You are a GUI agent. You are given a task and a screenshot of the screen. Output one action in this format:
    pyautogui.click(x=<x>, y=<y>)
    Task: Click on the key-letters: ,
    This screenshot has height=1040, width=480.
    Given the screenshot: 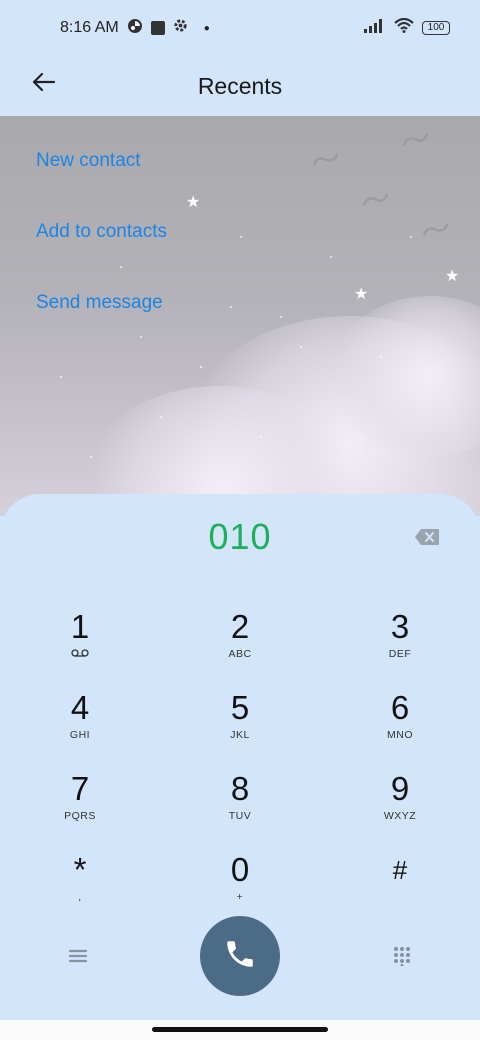 What is the action you would take?
    pyautogui.click(x=80, y=897)
    